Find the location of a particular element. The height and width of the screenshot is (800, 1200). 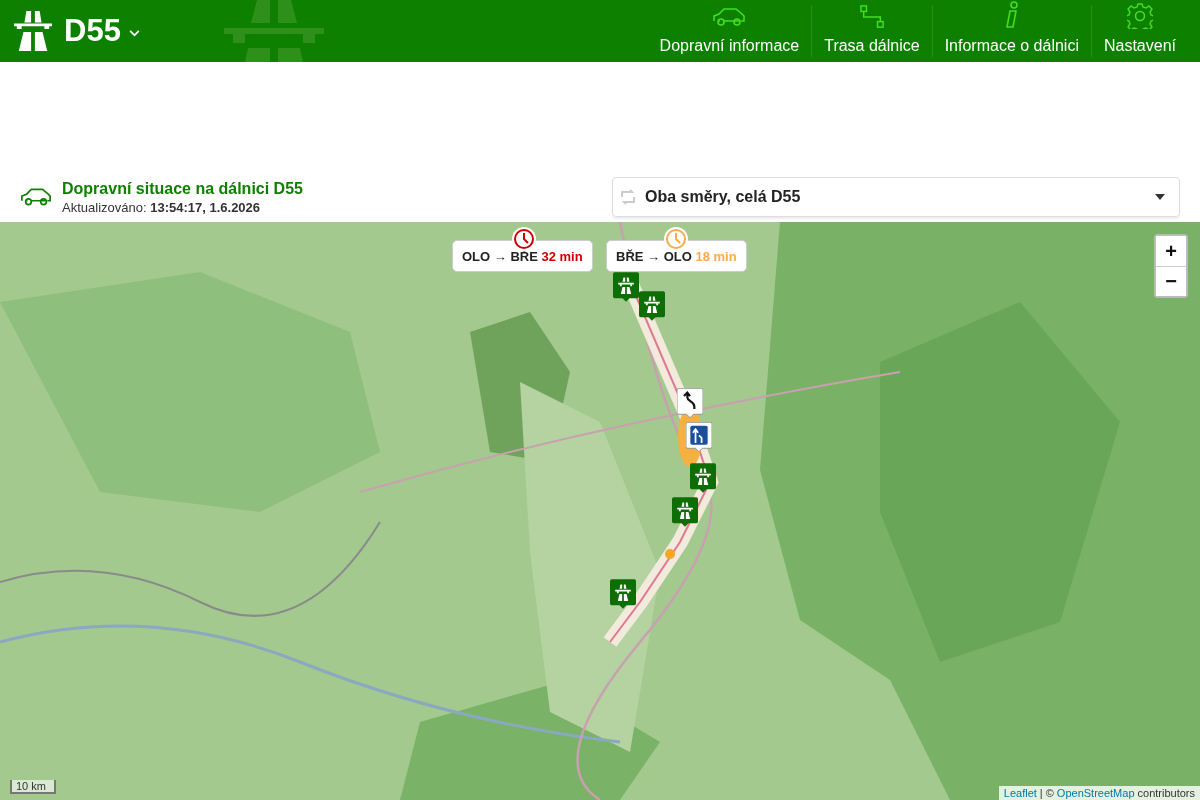

swap-icon is located at coordinates (628, 197).